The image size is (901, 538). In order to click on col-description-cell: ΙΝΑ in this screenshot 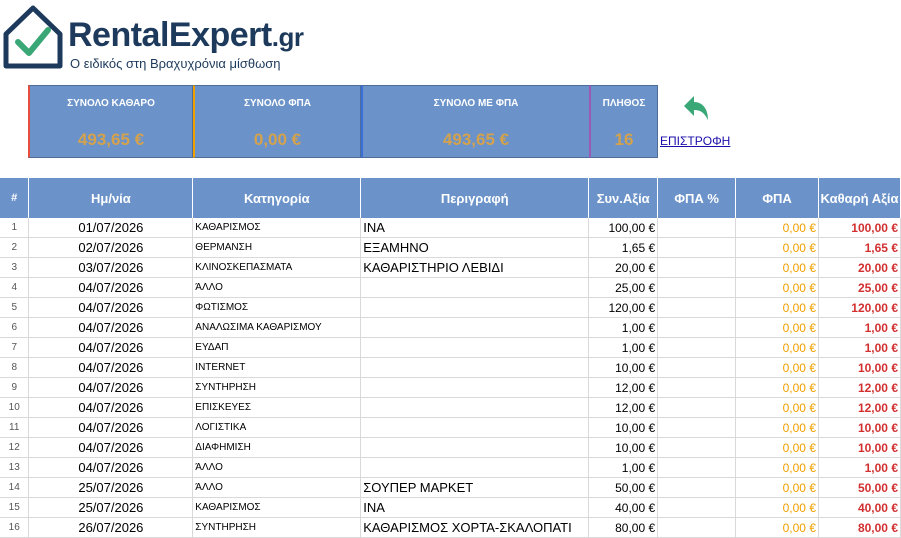, I will do `click(475, 228)`.